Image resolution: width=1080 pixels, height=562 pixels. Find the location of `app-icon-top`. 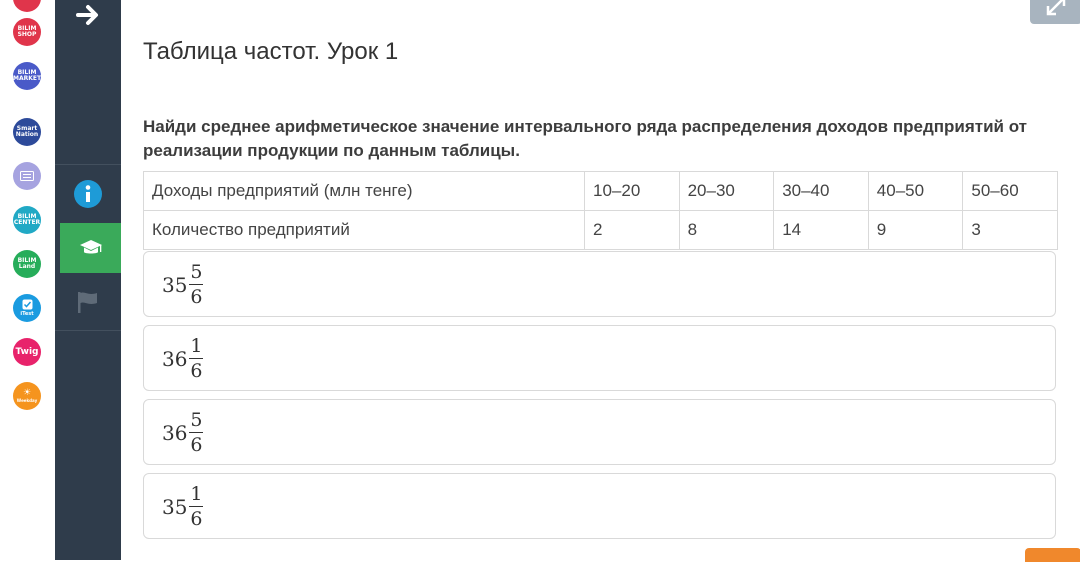

app-icon-top is located at coordinates (27, 6).